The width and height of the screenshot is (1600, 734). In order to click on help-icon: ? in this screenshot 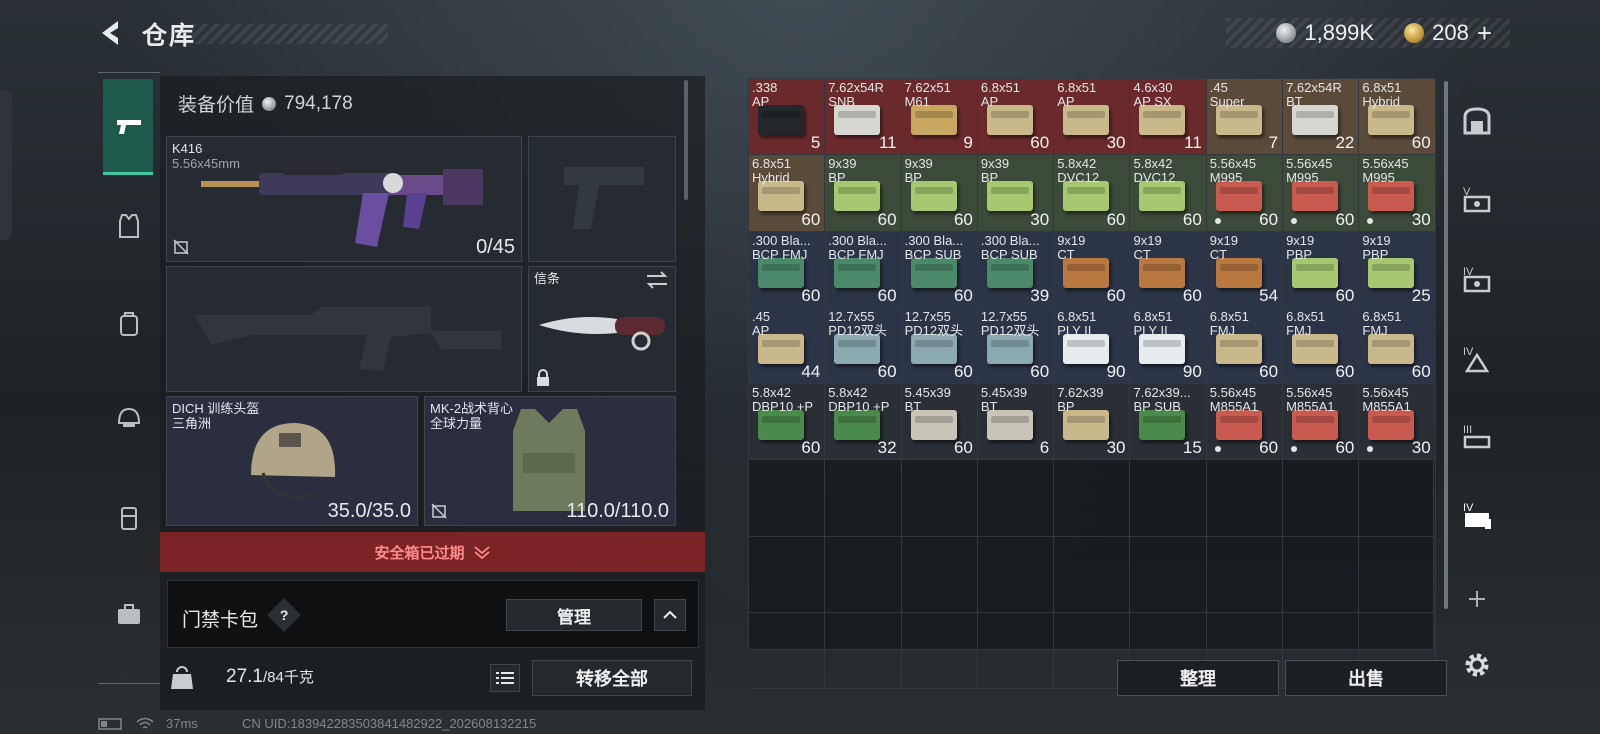, I will do `click(284, 615)`.